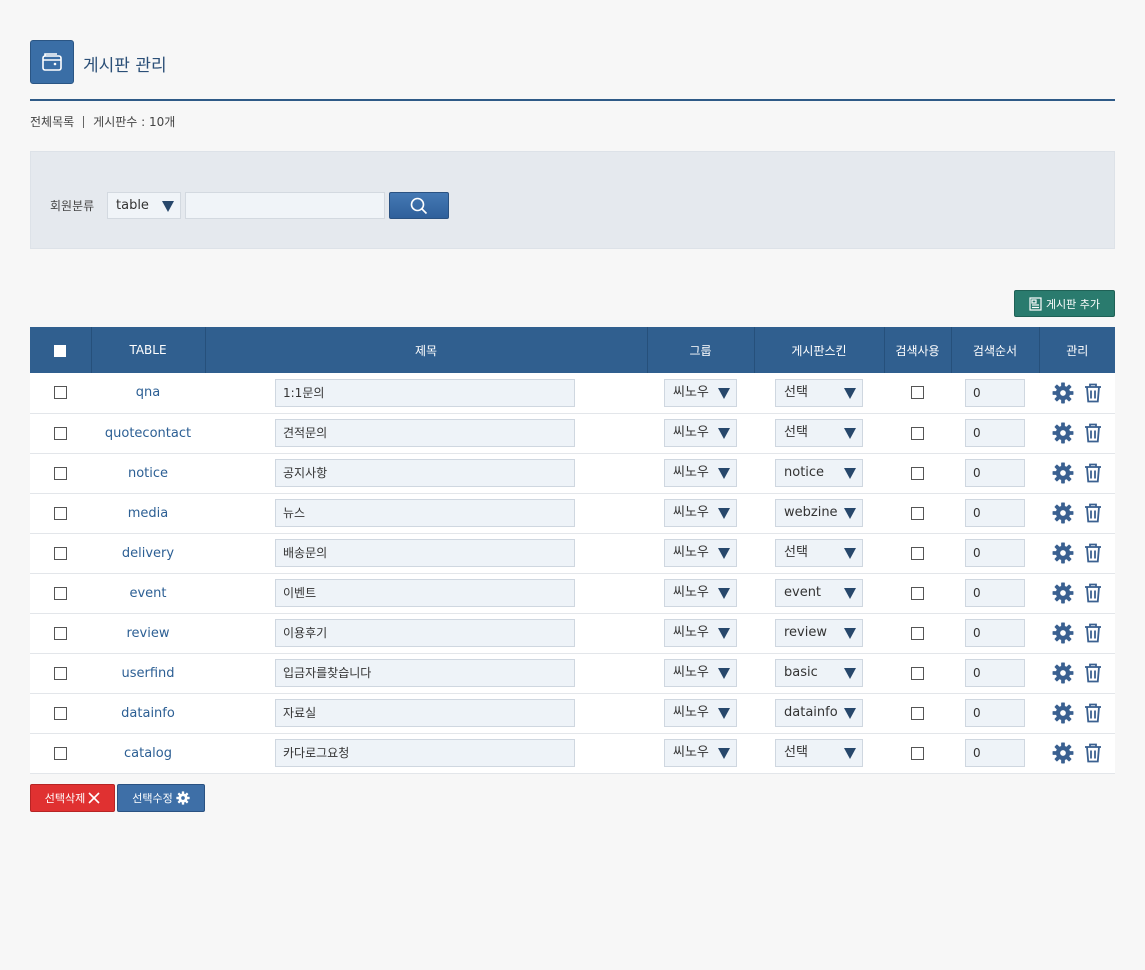  What do you see at coordinates (148, 473) in the screenshot?
I see `table-name-link: notice` at bounding box center [148, 473].